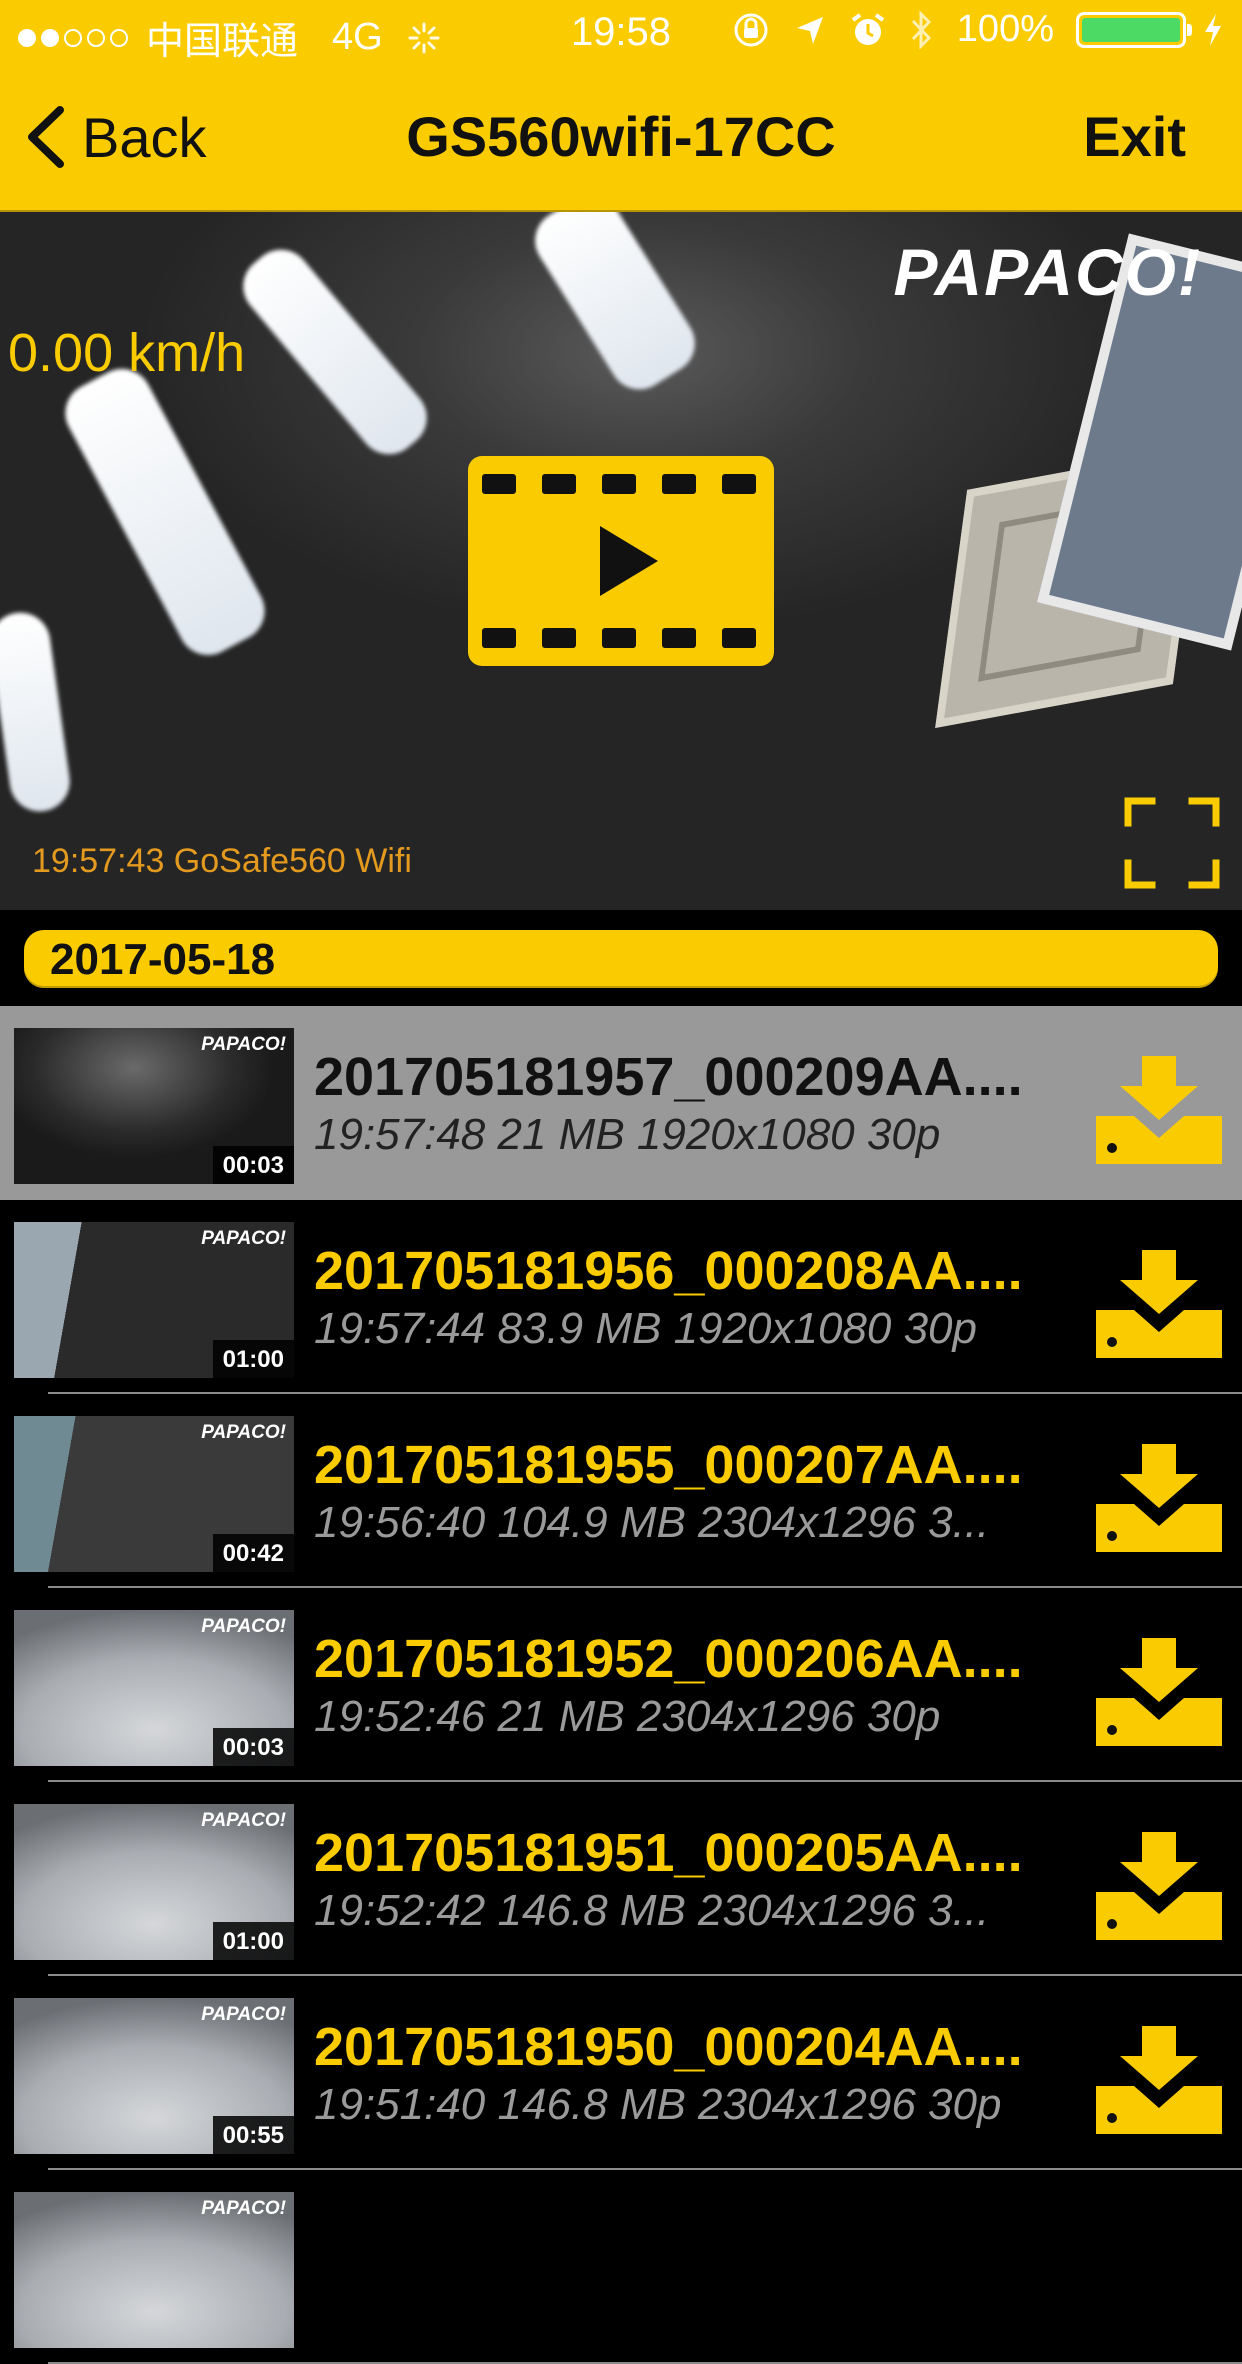 This screenshot has width=1242, height=2364. What do you see at coordinates (154, 2270) in the screenshot?
I see `video-thumbnail: PAPACO!` at bounding box center [154, 2270].